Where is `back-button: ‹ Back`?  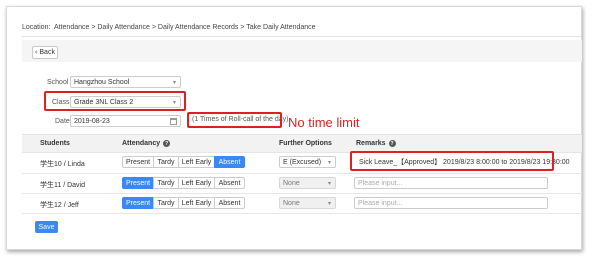
back-button: ‹ Back is located at coordinates (45, 52).